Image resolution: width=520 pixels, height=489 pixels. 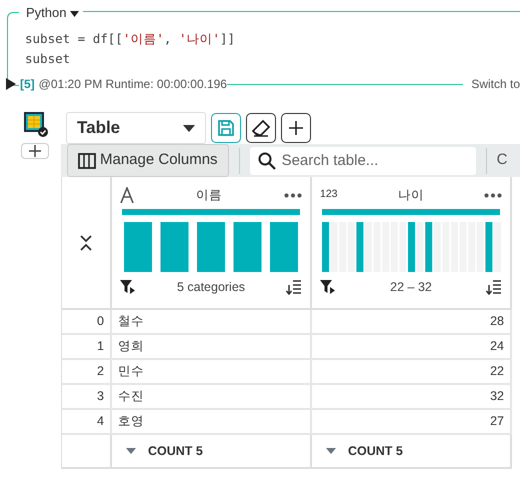 What do you see at coordinates (212, 322) in the screenshot?
I see `table-cell: 철수` at bounding box center [212, 322].